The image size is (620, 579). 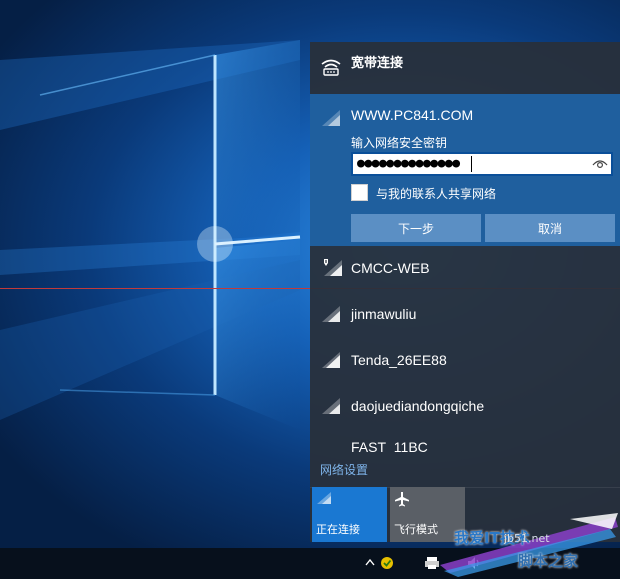 What do you see at coordinates (402, 499) in the screenshot?
I see `airplane-icon` at bounding box center [402, 499].